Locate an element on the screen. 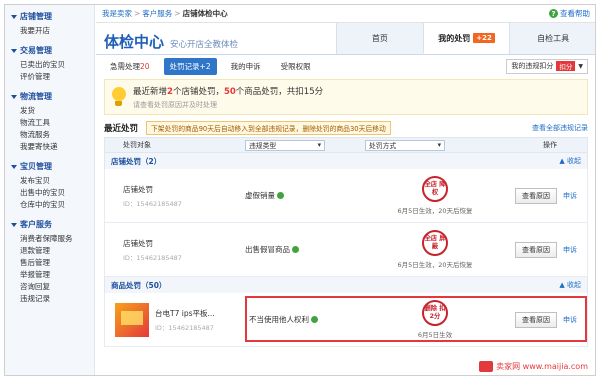  maijia-logo-icon is located at coordinates (486, 366).